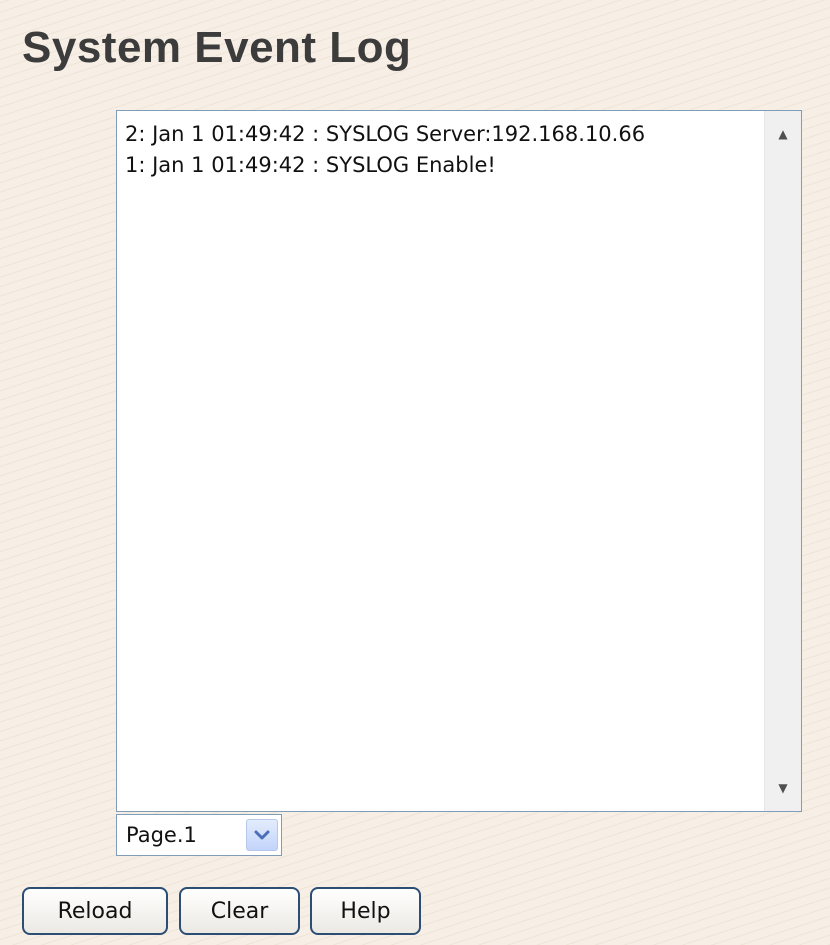 Image resolution: width=830 pixels, height=945 pixels. I want to click on page-title: System Event Log, so click(217, 47).